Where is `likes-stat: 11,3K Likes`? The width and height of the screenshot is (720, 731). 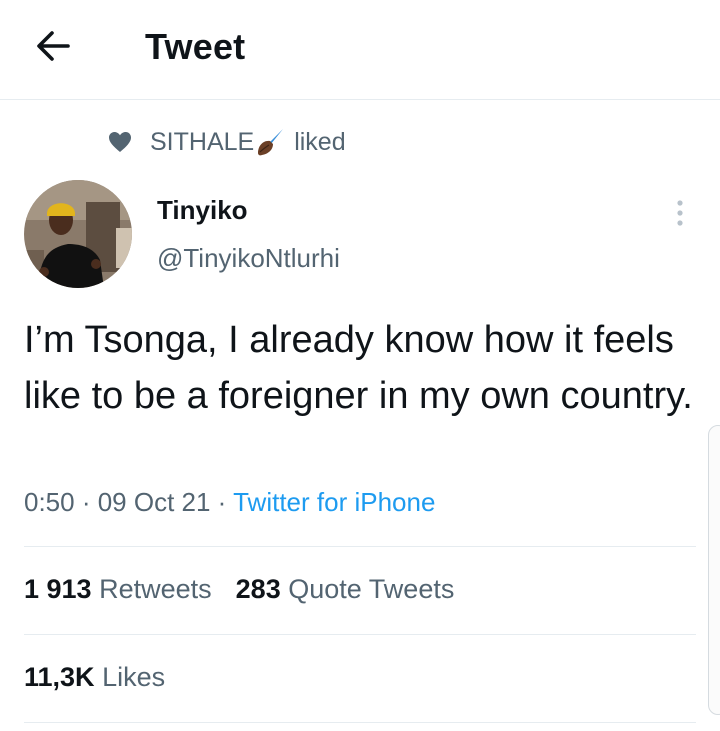 likes-stat: 11,3K Likes is located at coordinates (94, 677).